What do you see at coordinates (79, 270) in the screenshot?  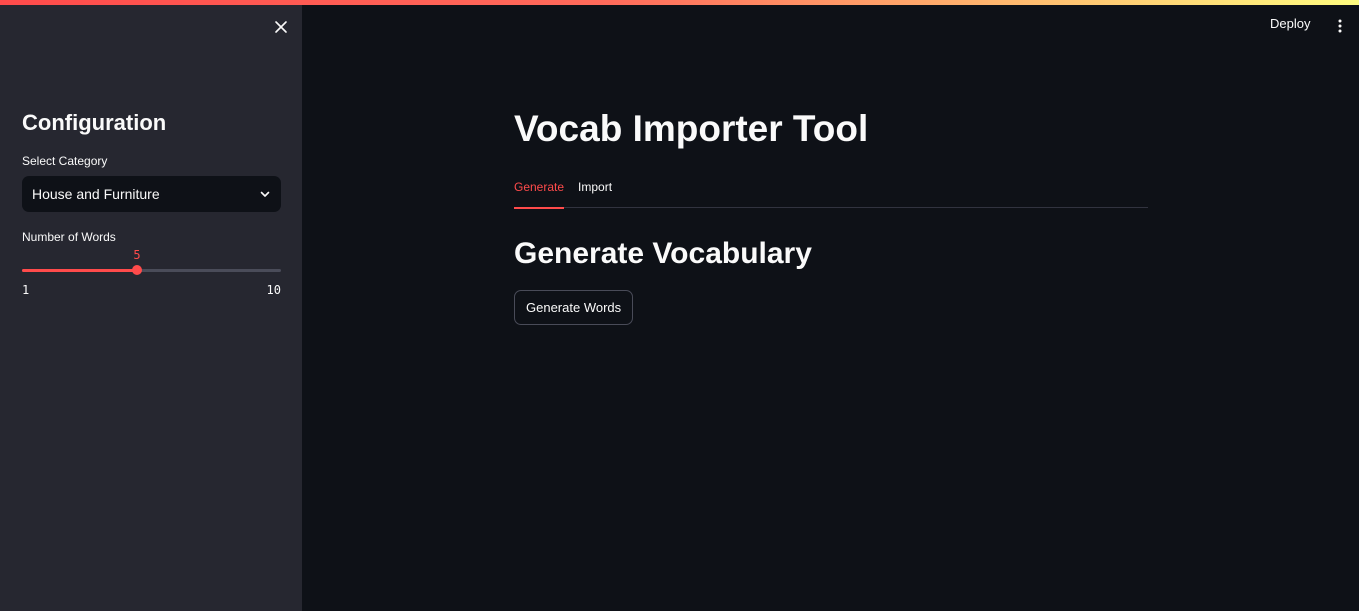 I see `slider-fill` at bounding box center [79, 270].